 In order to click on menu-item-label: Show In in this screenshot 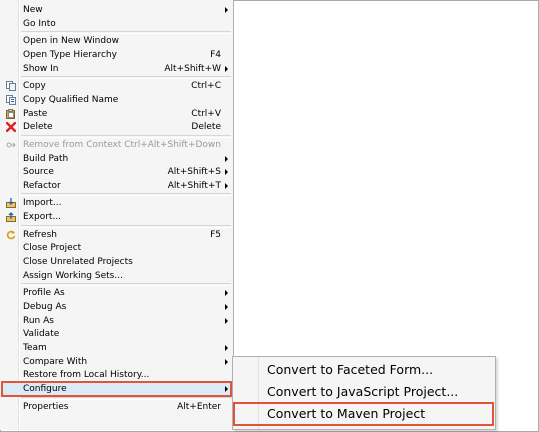, I will do `click(41, 68)`.